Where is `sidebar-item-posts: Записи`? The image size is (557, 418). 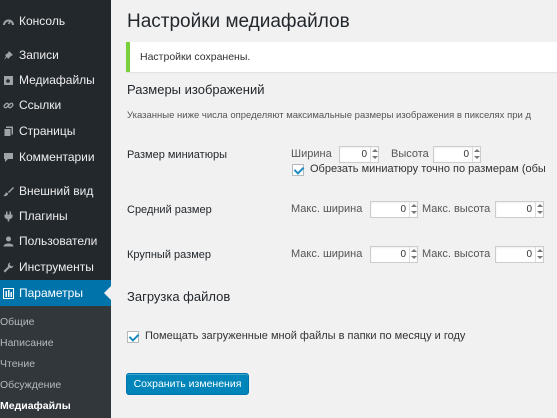 sidebar-item-posts: Записи is located at coordinates (55, 55).